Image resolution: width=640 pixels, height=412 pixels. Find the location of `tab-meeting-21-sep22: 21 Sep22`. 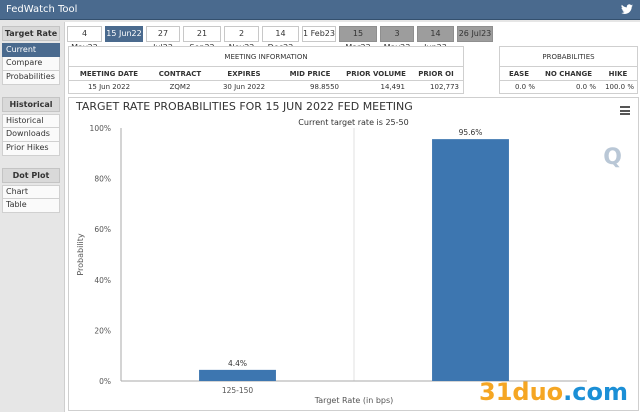

tab-meeting-21-sep22: 21 Sep22 is located at coordinates (202, 39).